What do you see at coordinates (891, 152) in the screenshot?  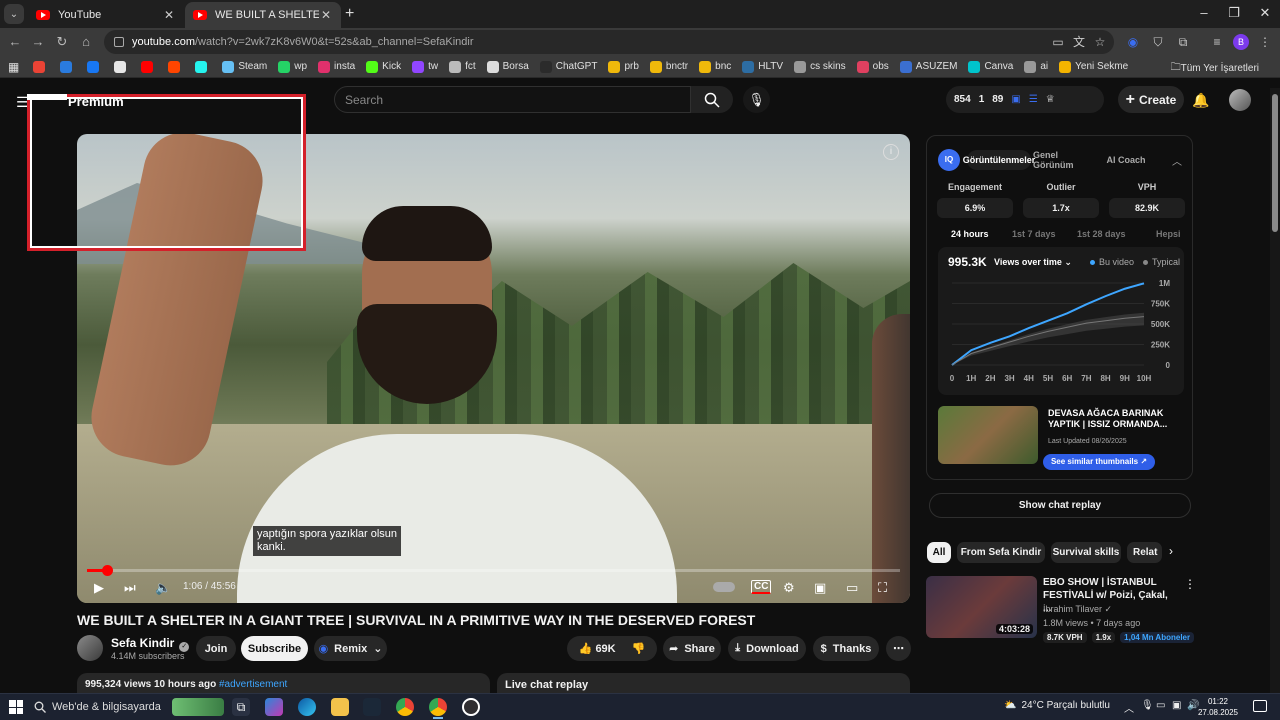 I see `info-icon: i` at bounding box center [891, 152].